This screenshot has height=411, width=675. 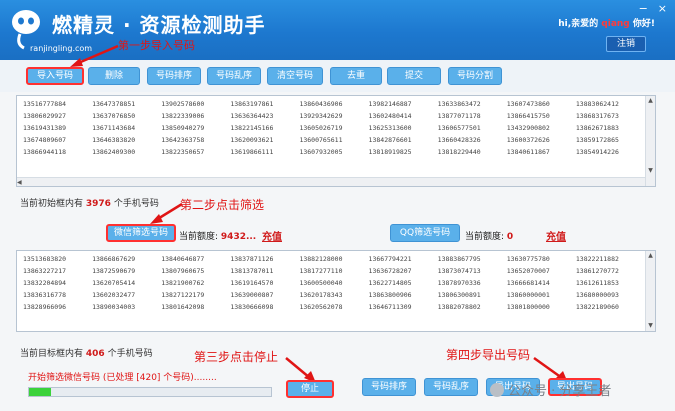 I want to click on number-cell: 13620093621, so click(x=258, y=140).